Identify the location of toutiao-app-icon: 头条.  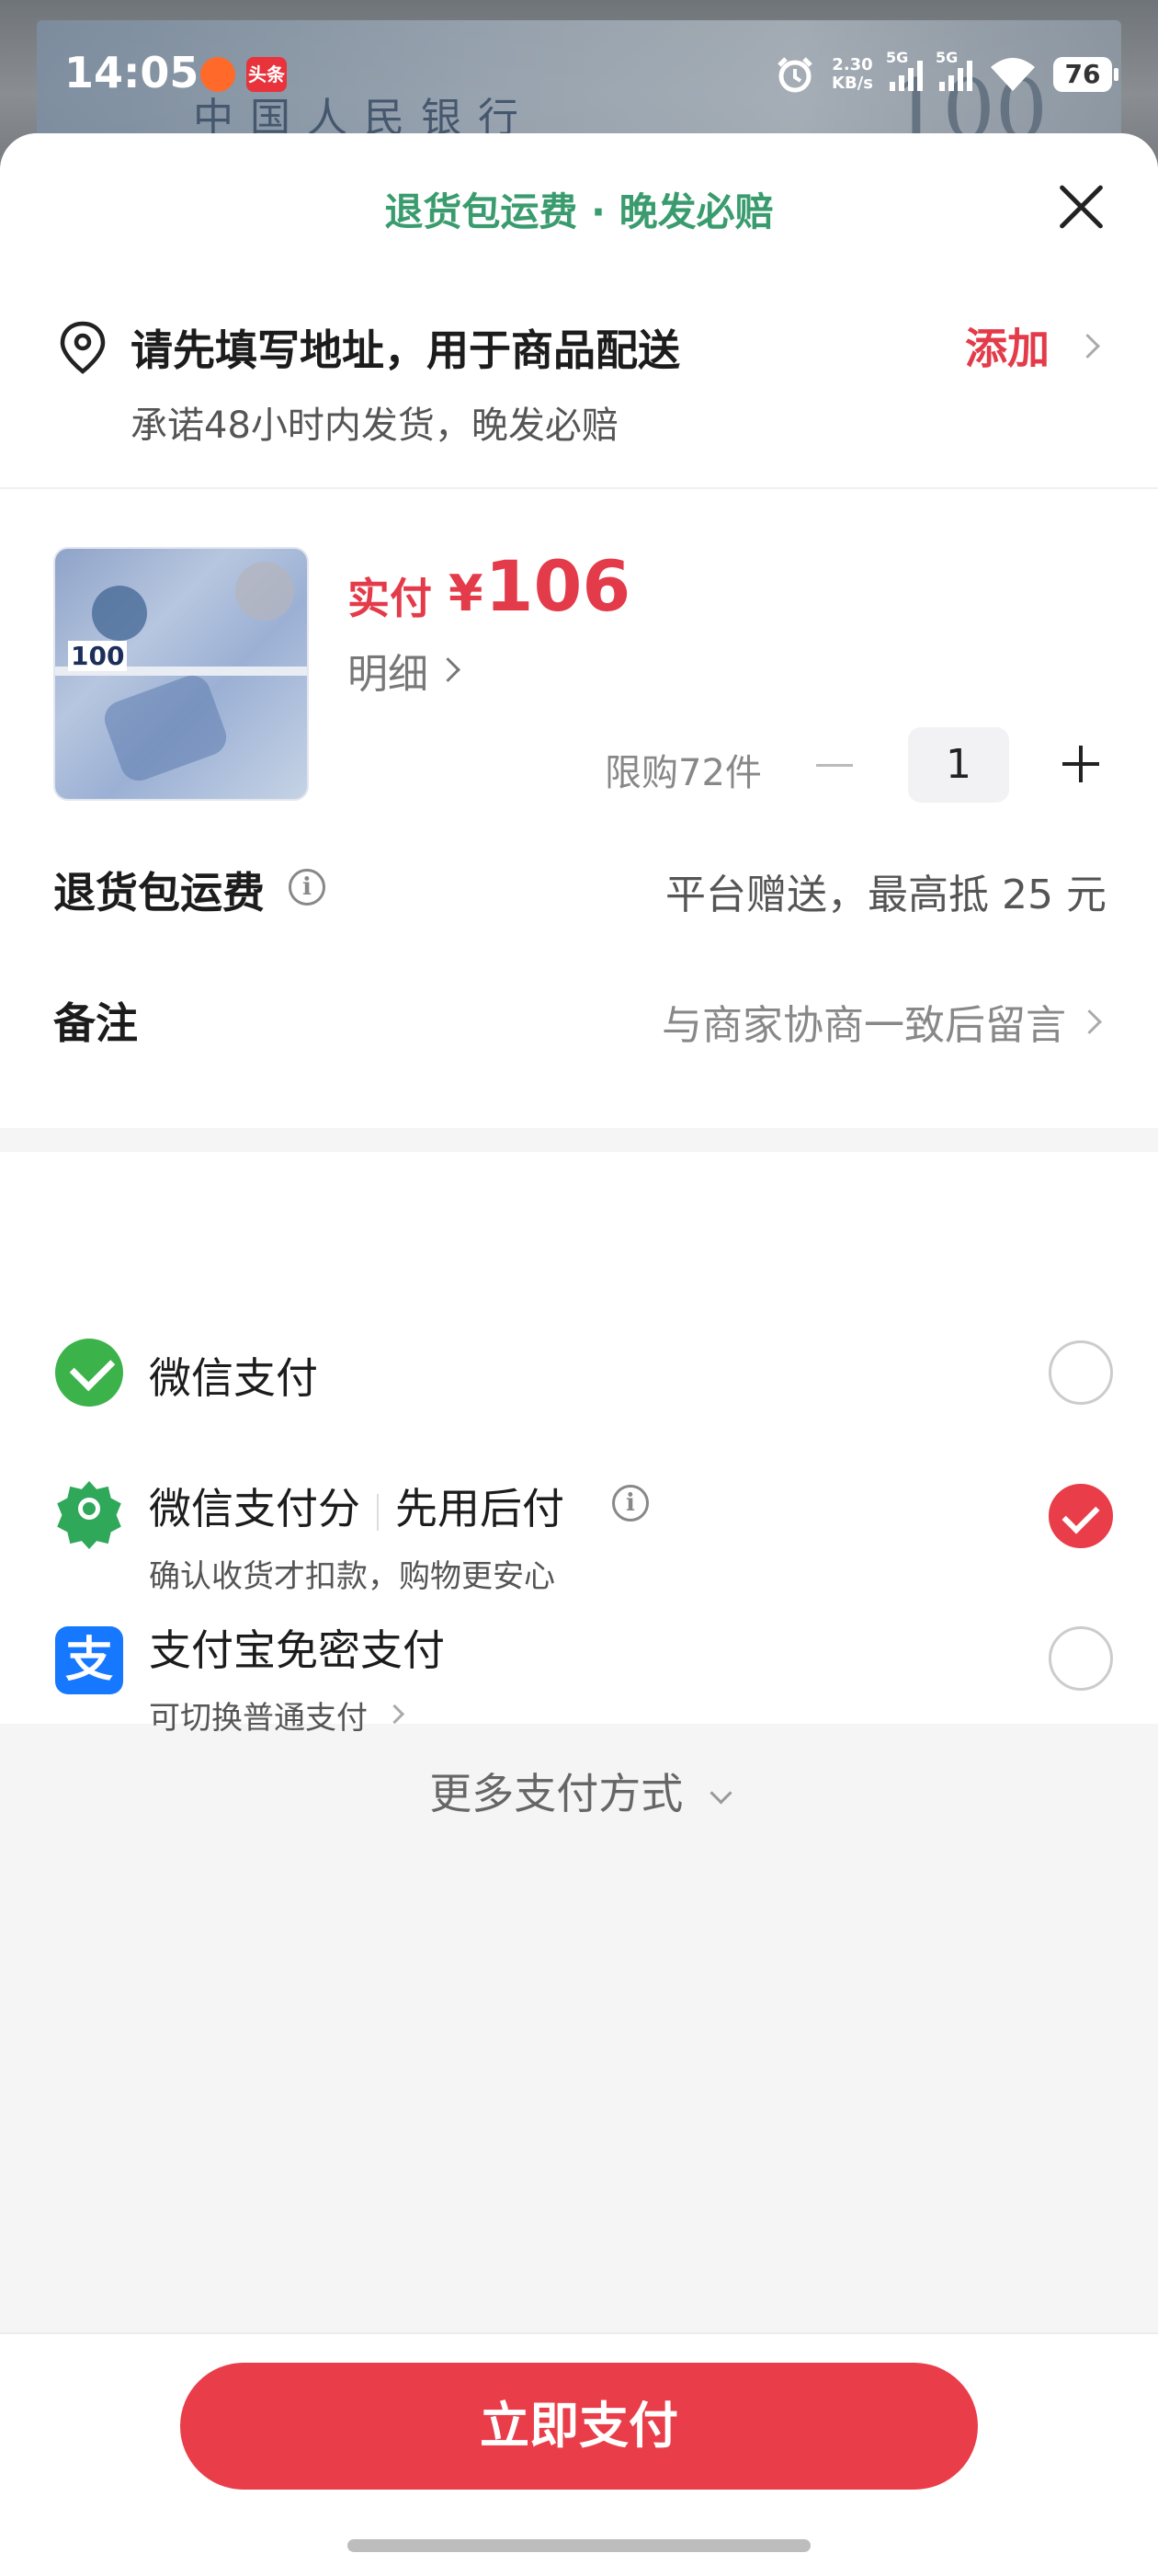
(266, 74).